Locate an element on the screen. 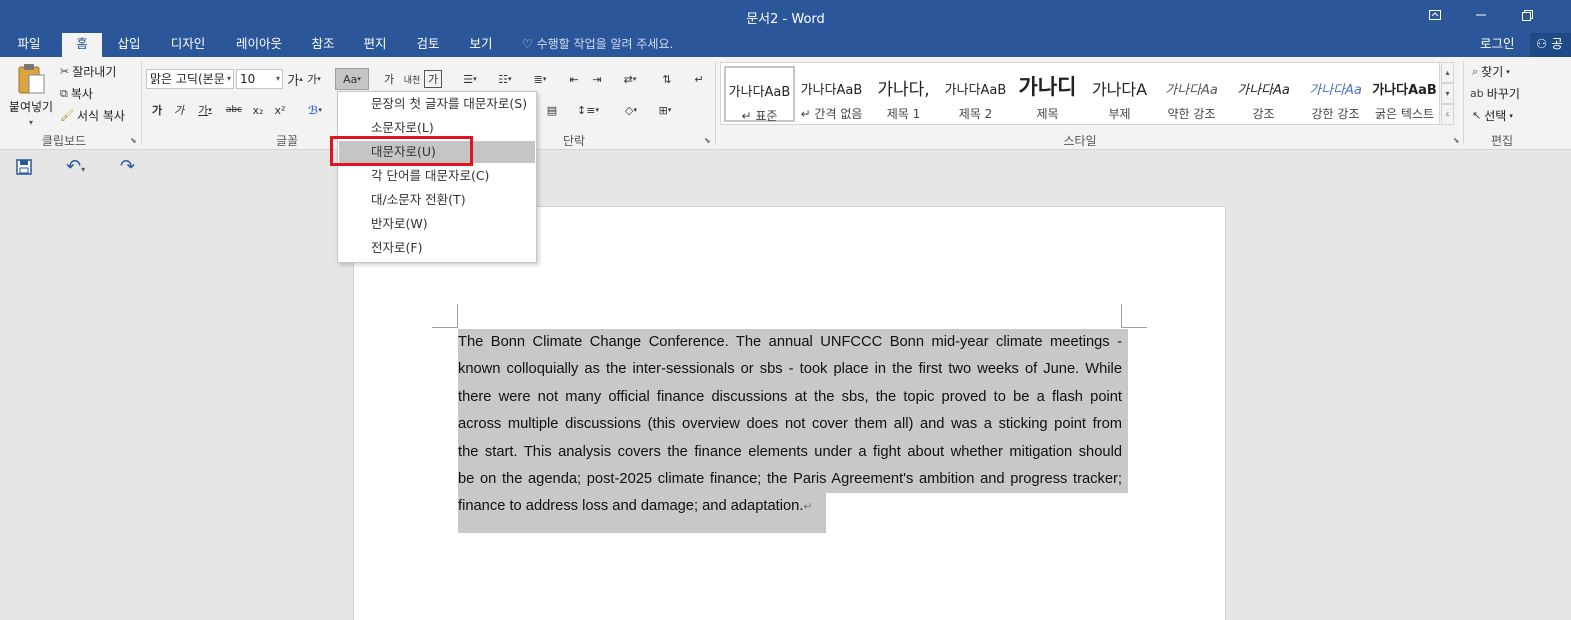  style-subtle-emphasis: 가나다Aa 약한 강조 is located at coordinates (1191, 94).